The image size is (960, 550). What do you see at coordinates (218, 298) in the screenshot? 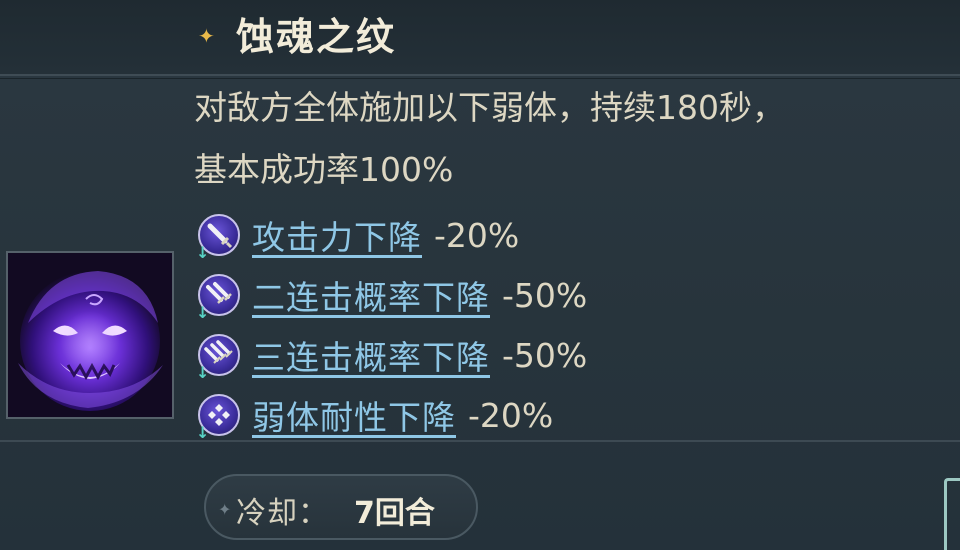
I see `double-sword-icon: ↓` at bounding box center [218, 298].